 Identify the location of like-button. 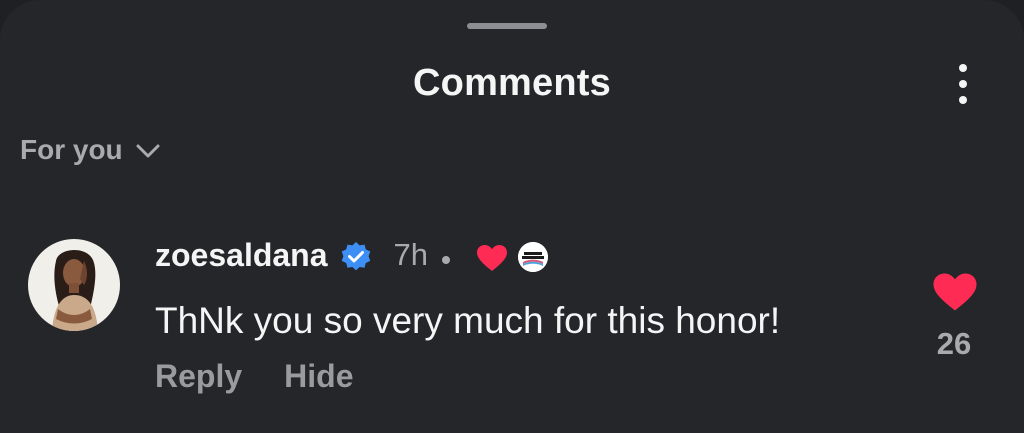
(955, 292).